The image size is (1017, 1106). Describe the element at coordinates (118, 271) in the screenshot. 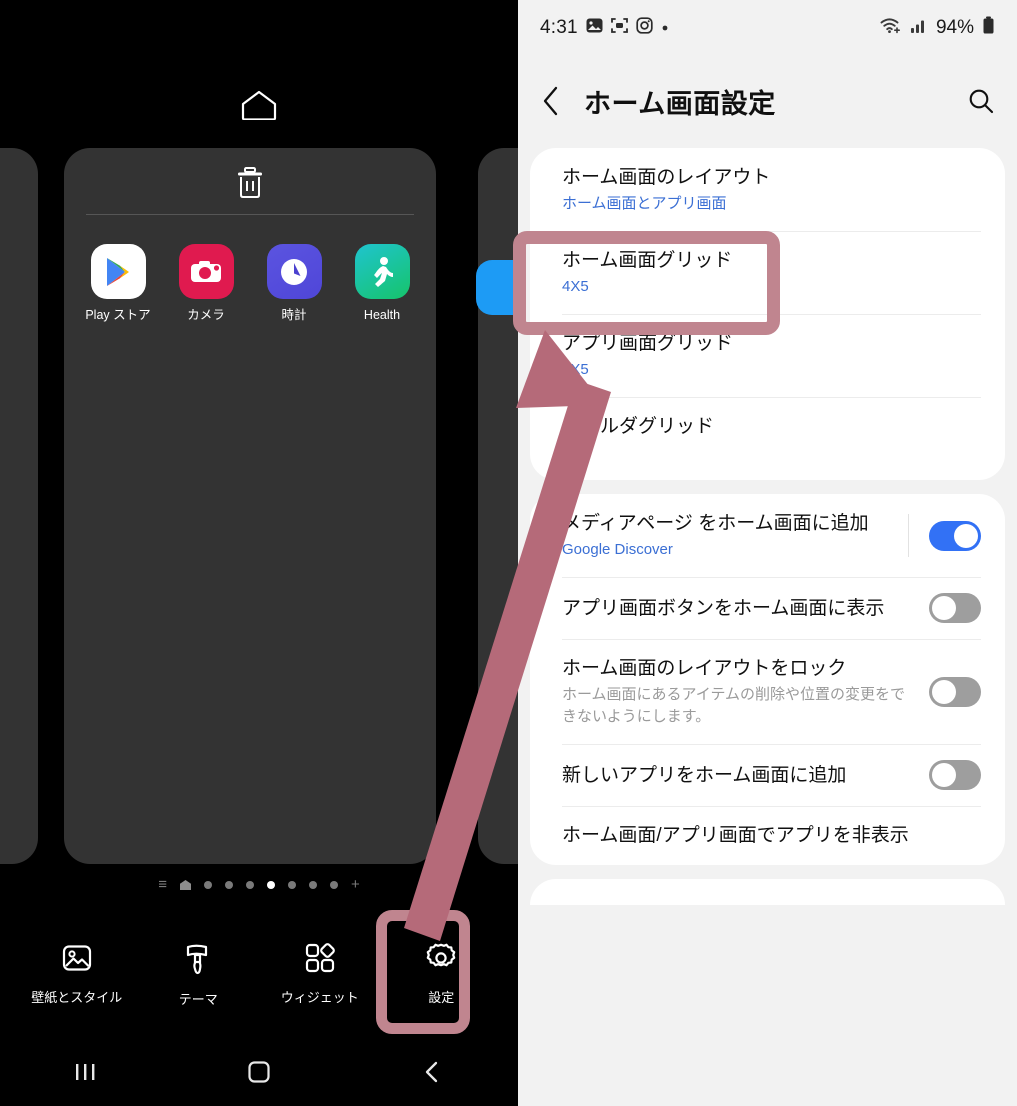

I see `play-store-icon` at that location.